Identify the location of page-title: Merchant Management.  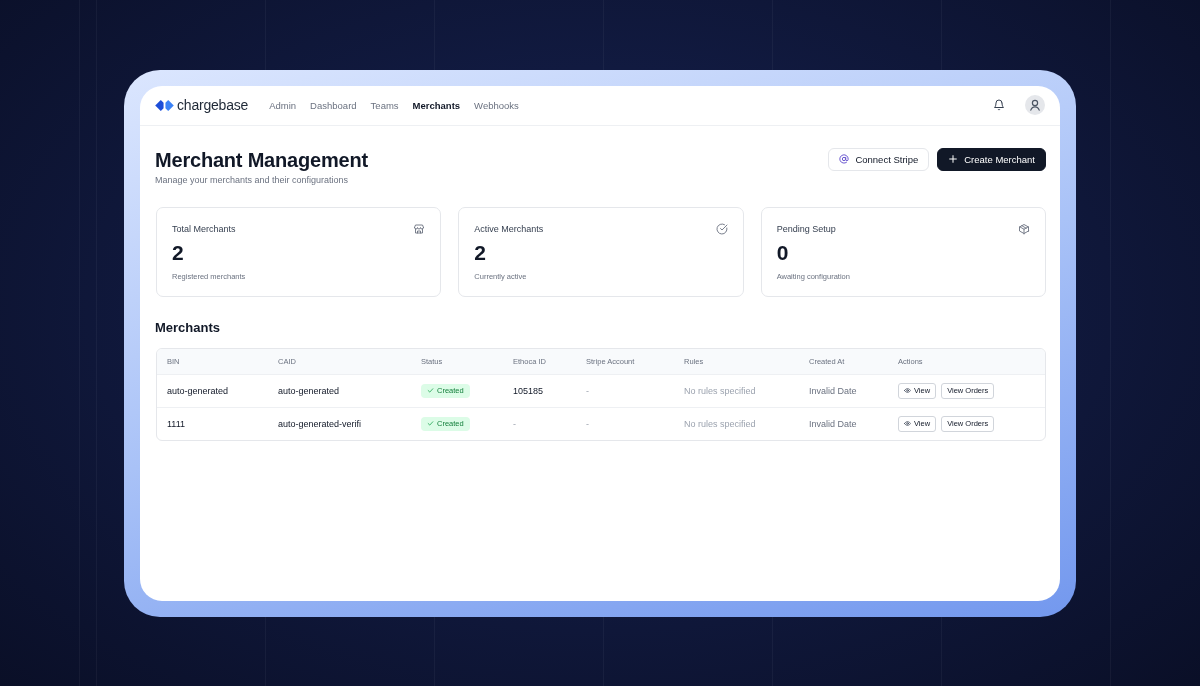
(261, 159).